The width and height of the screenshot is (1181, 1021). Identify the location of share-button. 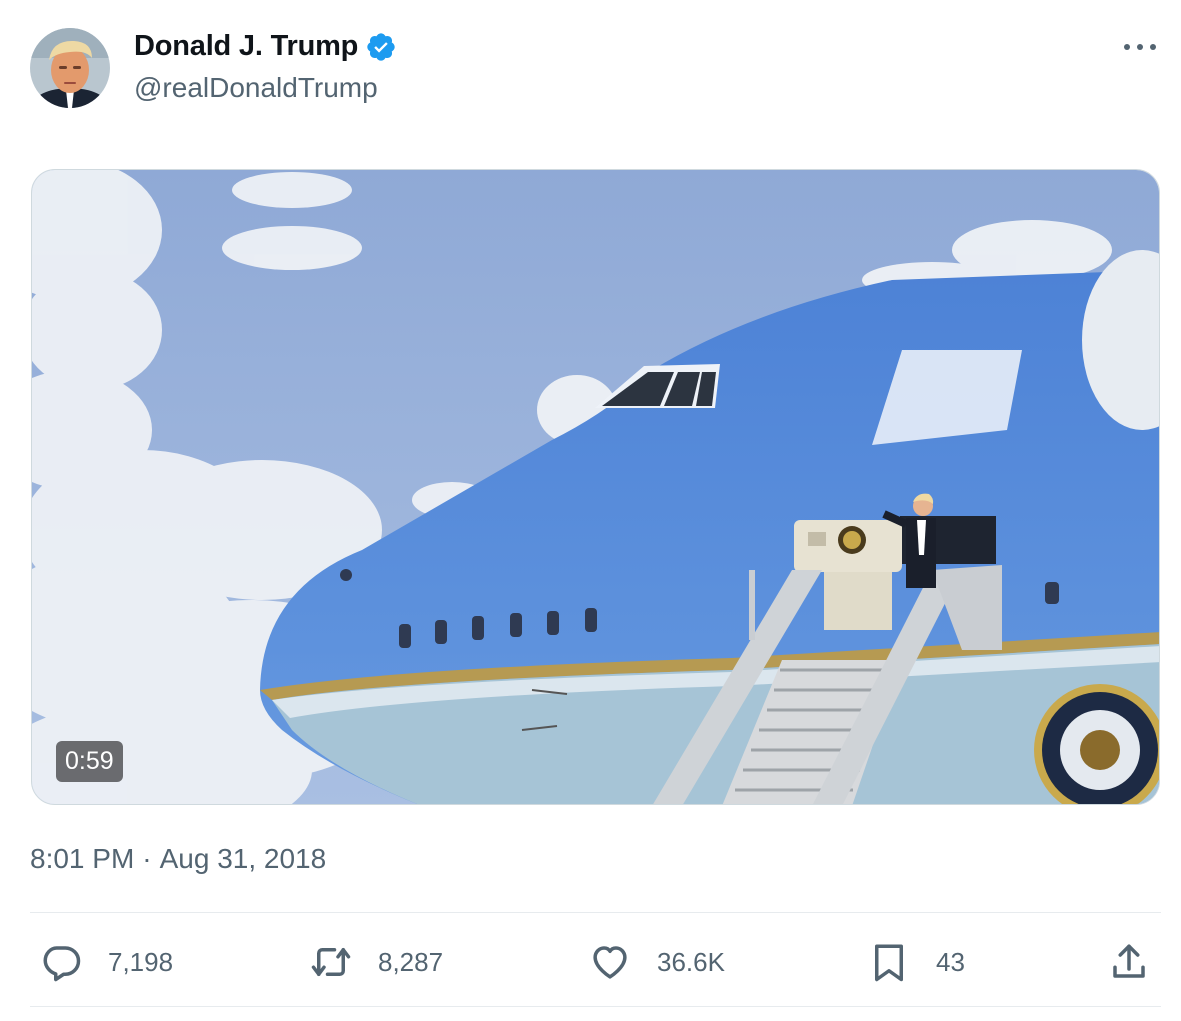
(1129, 962).